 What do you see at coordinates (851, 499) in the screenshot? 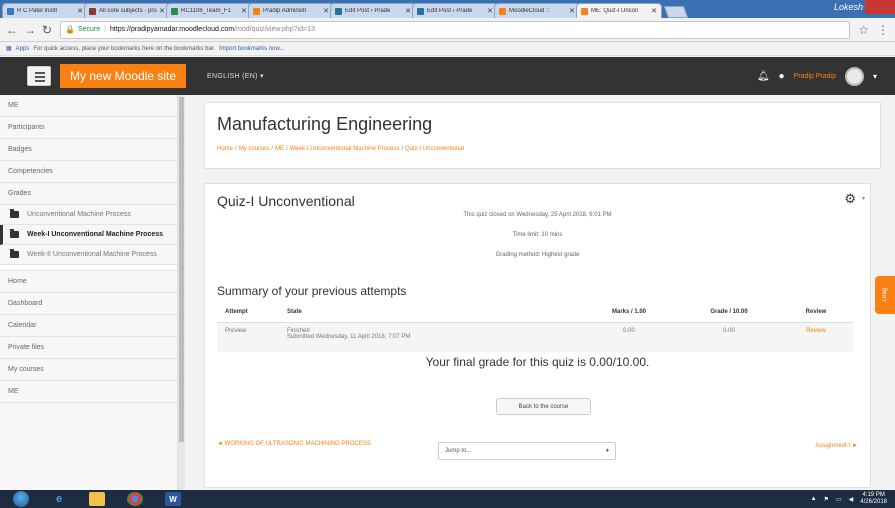
I see `volume-icon: ◀` at bounding box center [851, 499].